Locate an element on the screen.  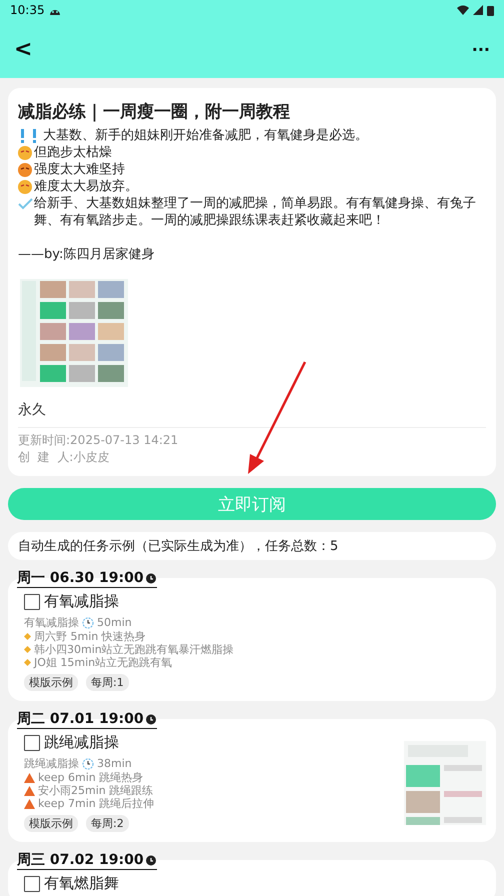
task-title: 有氧减脂操 is located at coordinates (81, 601).